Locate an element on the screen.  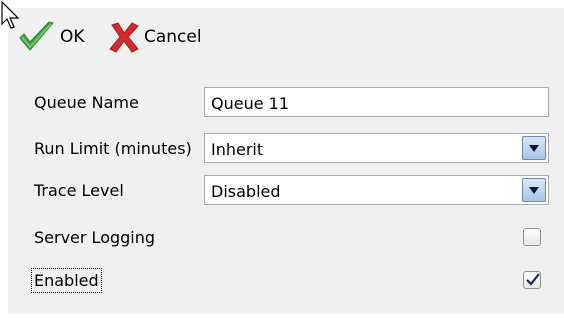
server-logging-checkbox is located at coordinates (532, 237).